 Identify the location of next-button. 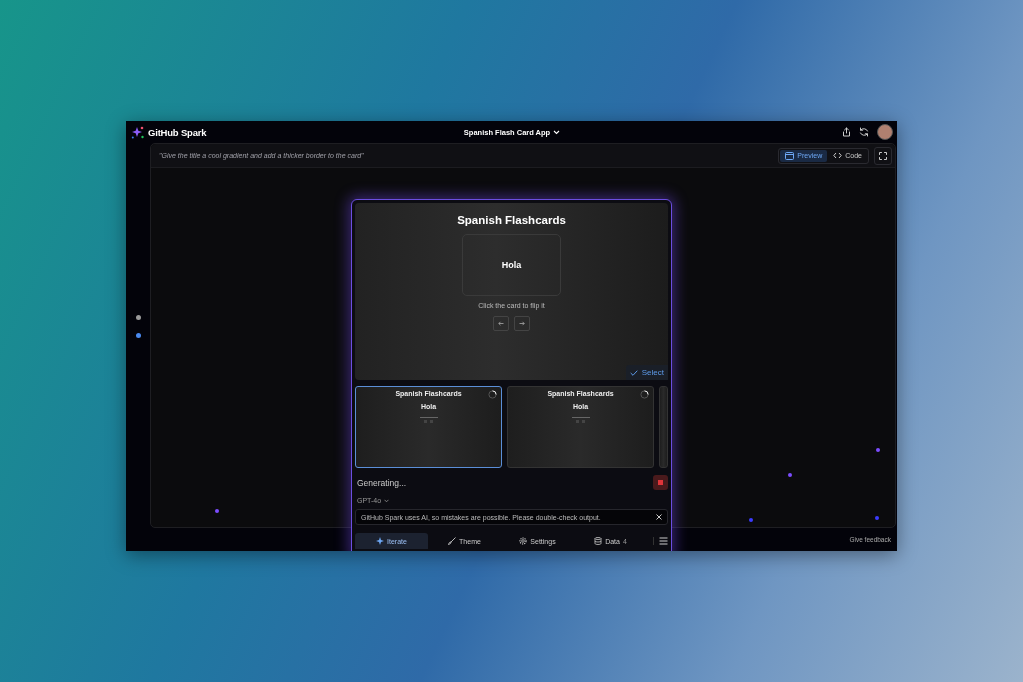
(522, 323).